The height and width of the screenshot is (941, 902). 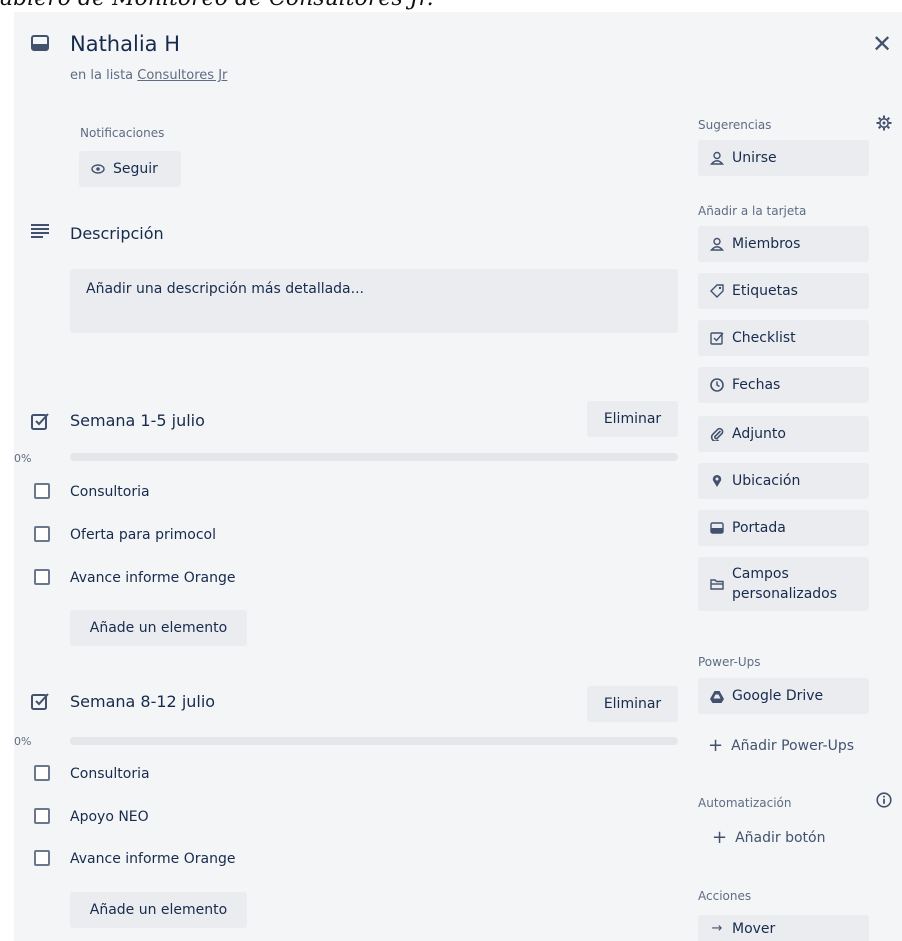 What do you see at coordinates (752, 211) in the screenshot?
I see `add-to-card-label: Añadir a la tarjeta` at bounding box center [752, 211].